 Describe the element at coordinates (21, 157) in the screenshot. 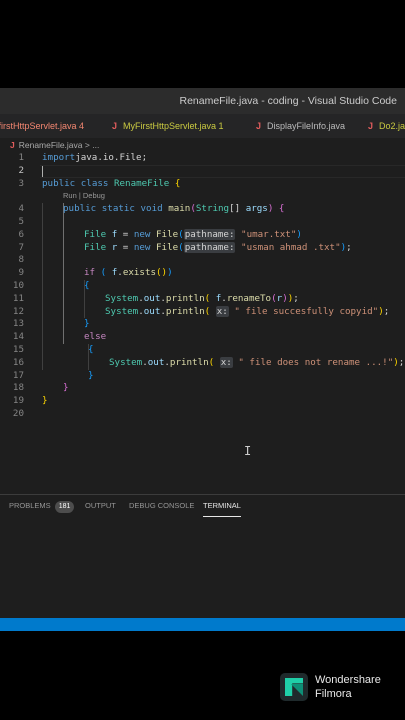

I see `line-number: 1` at that location.